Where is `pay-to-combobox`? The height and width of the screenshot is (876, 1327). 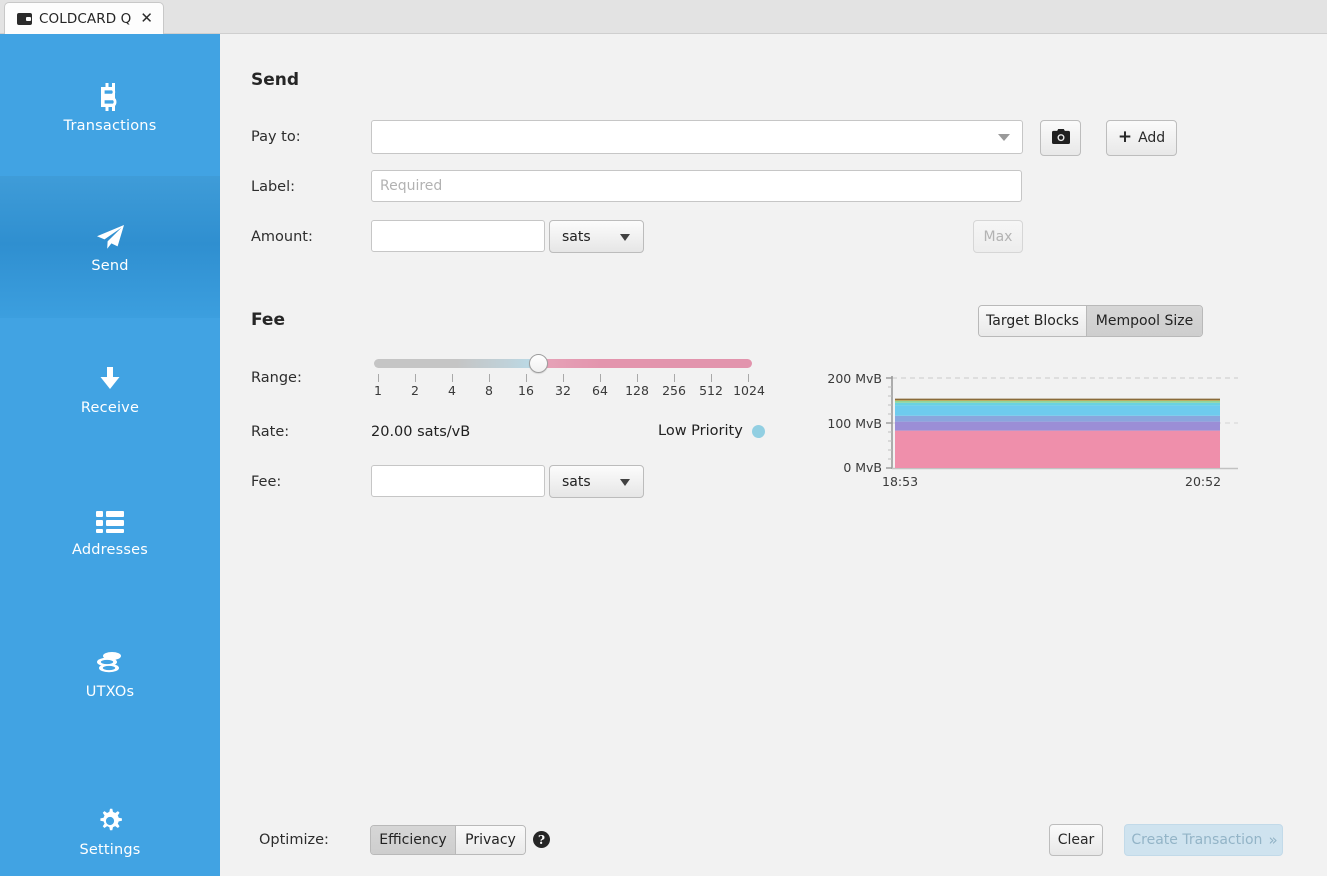 pay-to-combobox is located at coordinates (697, 137).